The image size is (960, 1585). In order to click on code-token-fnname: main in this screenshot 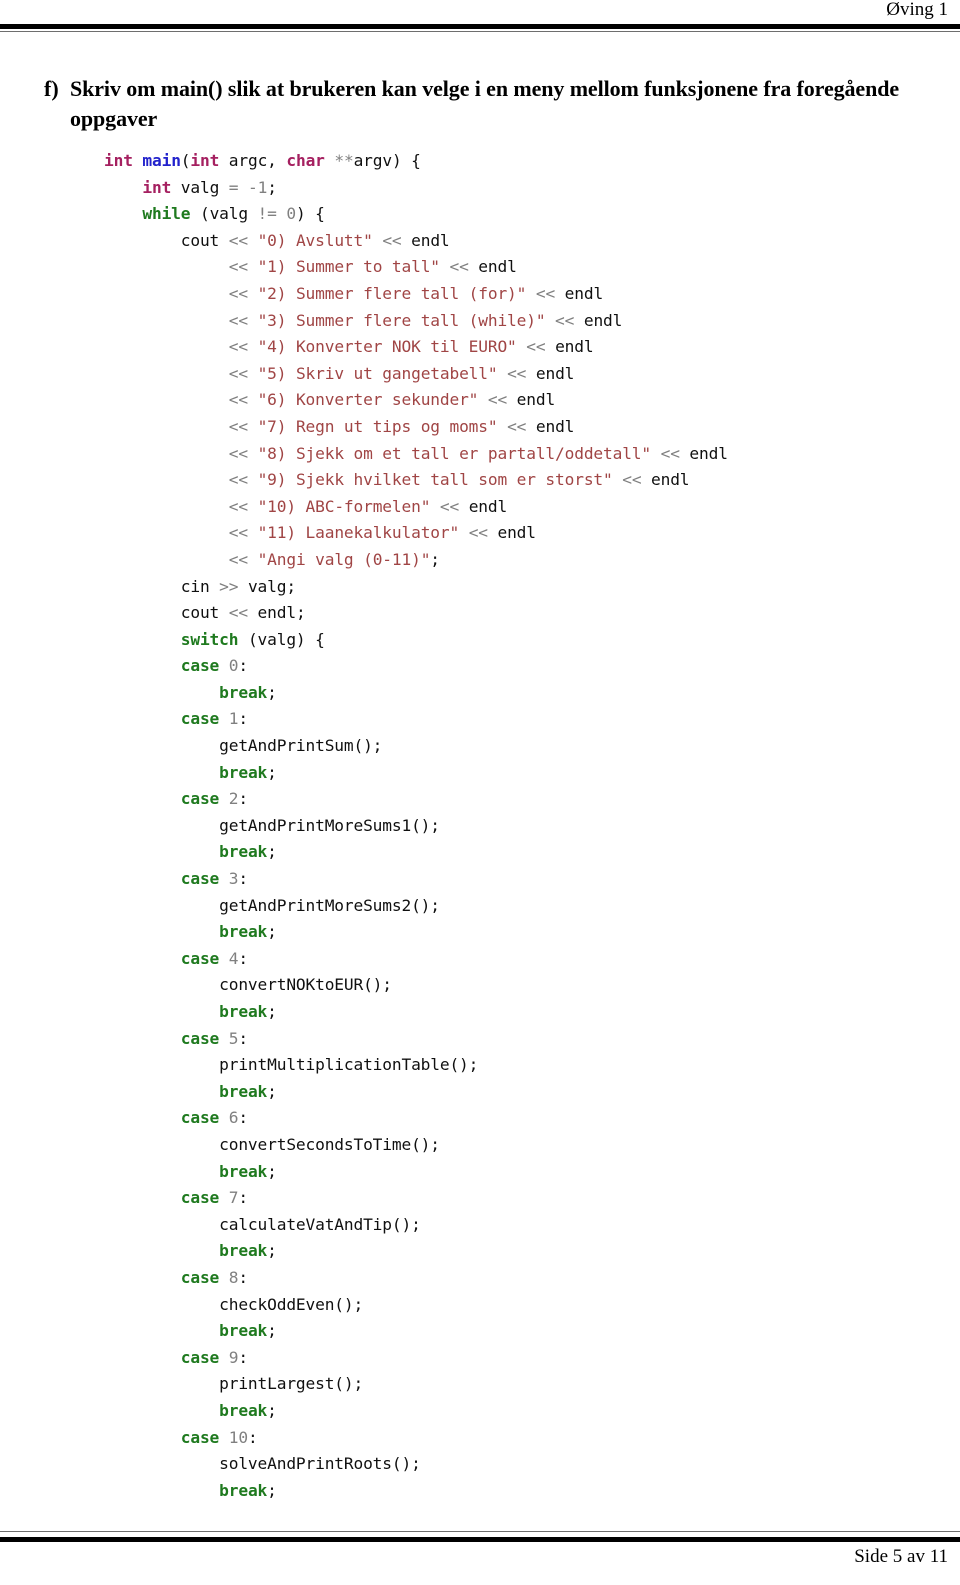, I will do `click(161, 160)`.